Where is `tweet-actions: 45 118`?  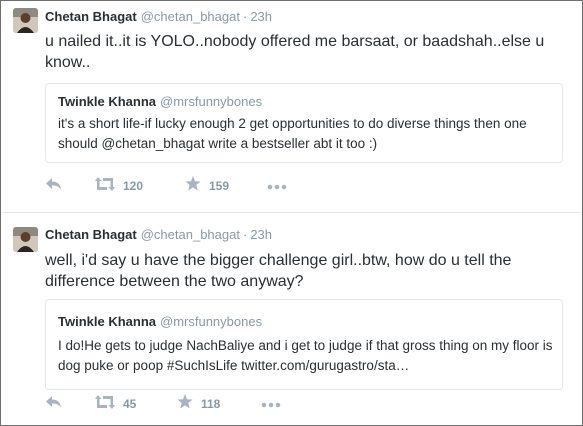
tweet-actions: 45 118 is located at coordinates (195, 404).